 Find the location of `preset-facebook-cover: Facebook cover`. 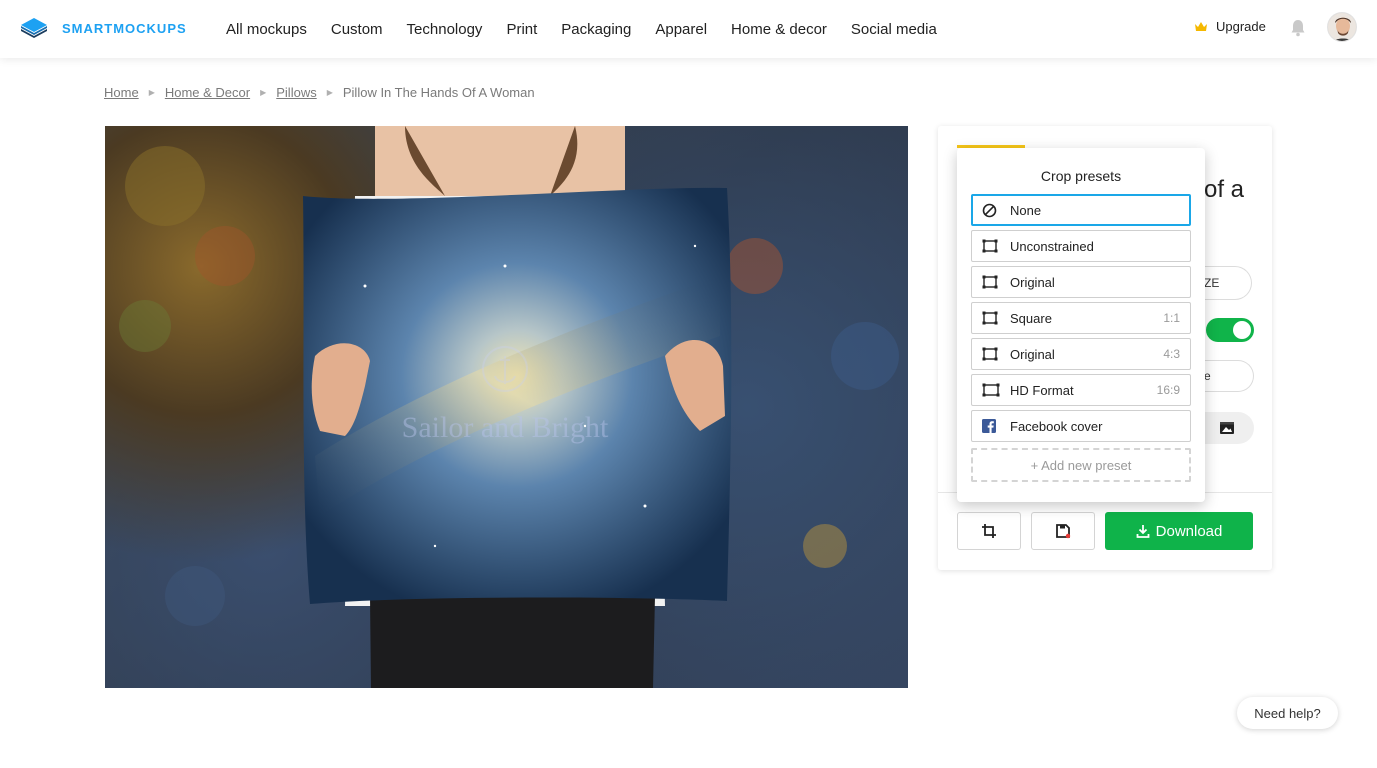

preset-facebook-cover: Facebook cover is located at coordinates (1081, 426).